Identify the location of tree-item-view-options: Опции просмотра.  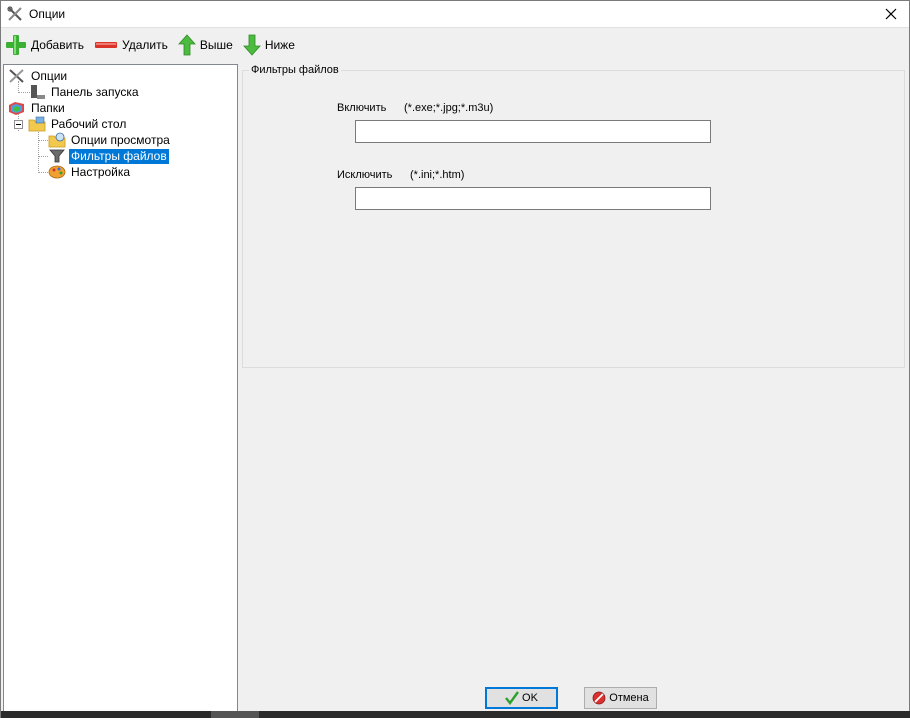
(110, 140).